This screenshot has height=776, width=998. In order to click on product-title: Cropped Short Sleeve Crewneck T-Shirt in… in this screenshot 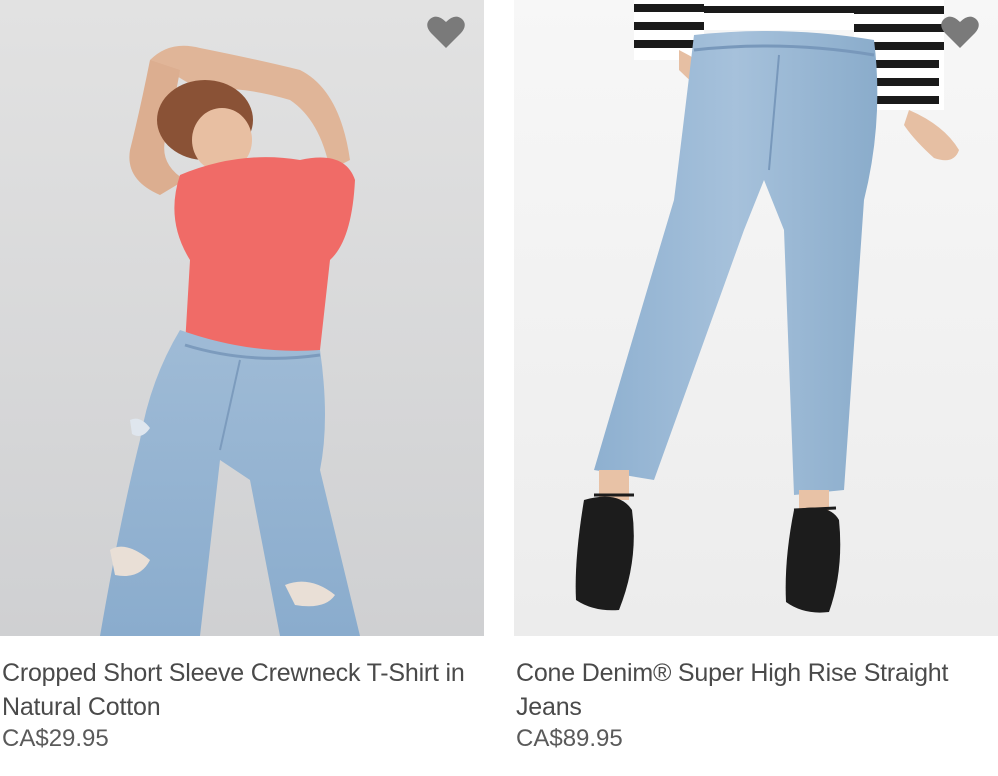, I will do `click(237, 690)`.